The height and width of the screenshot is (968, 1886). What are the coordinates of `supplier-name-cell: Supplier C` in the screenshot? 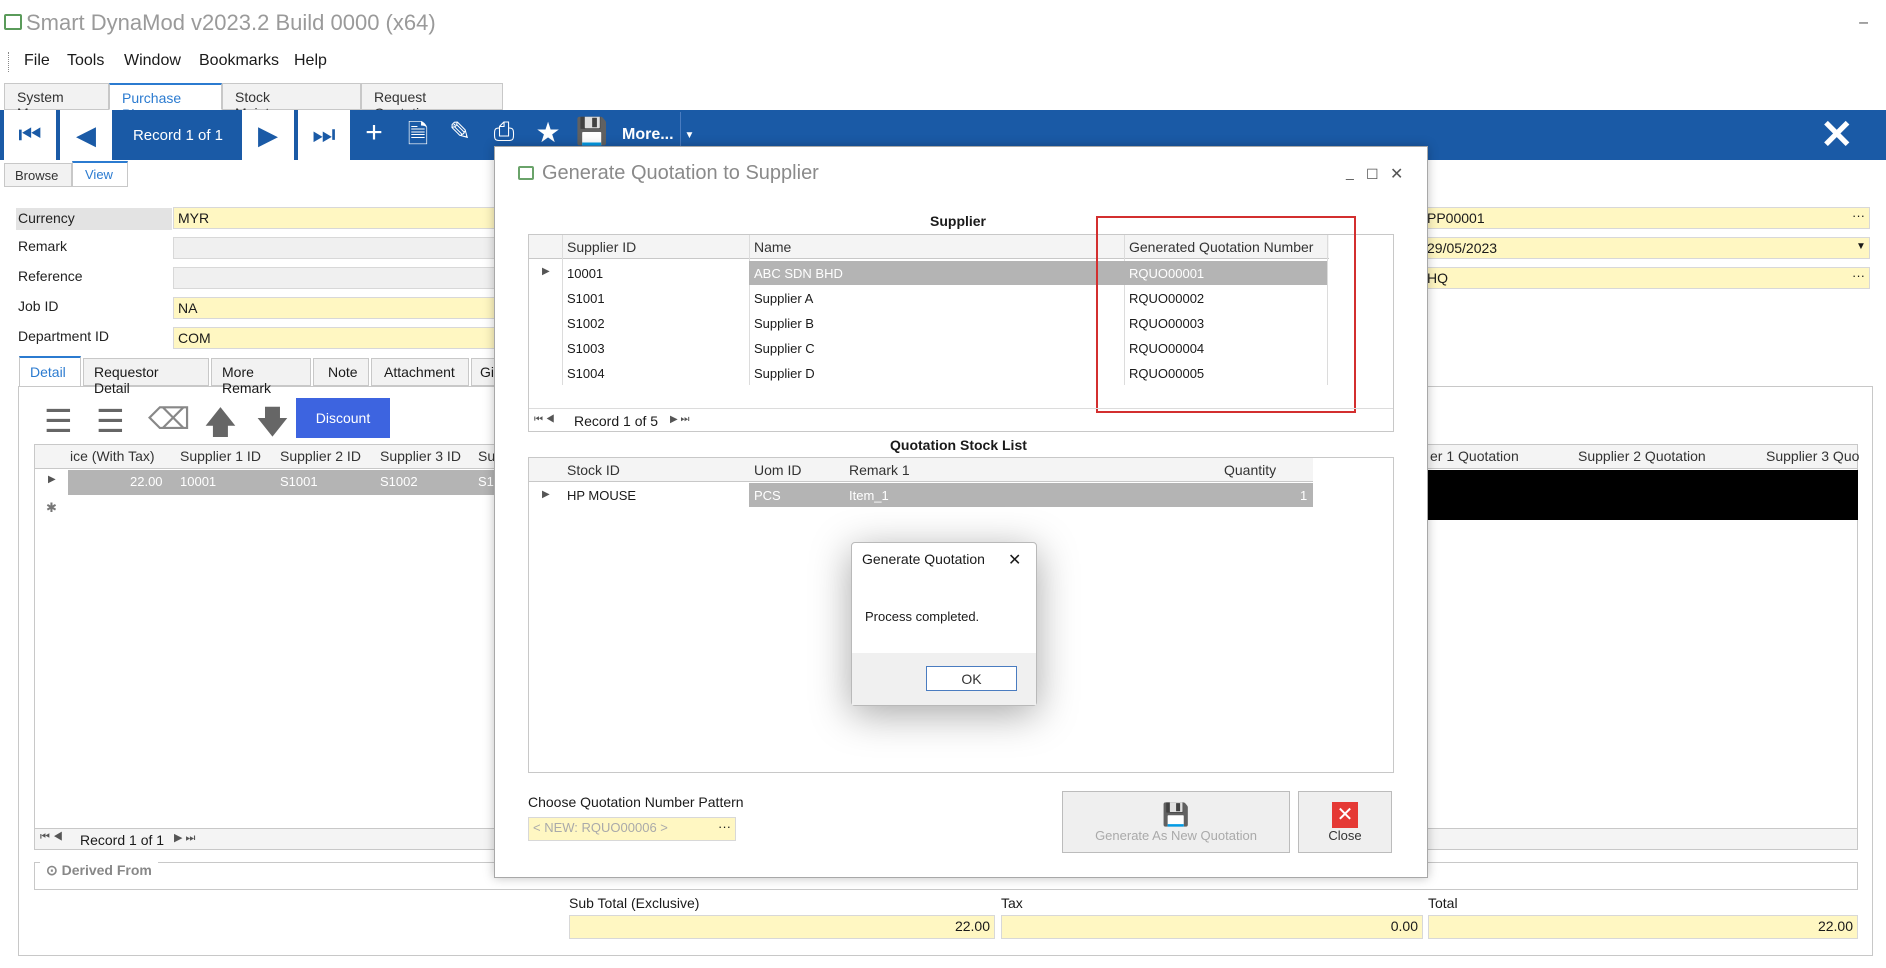 It's located at (784, 348).